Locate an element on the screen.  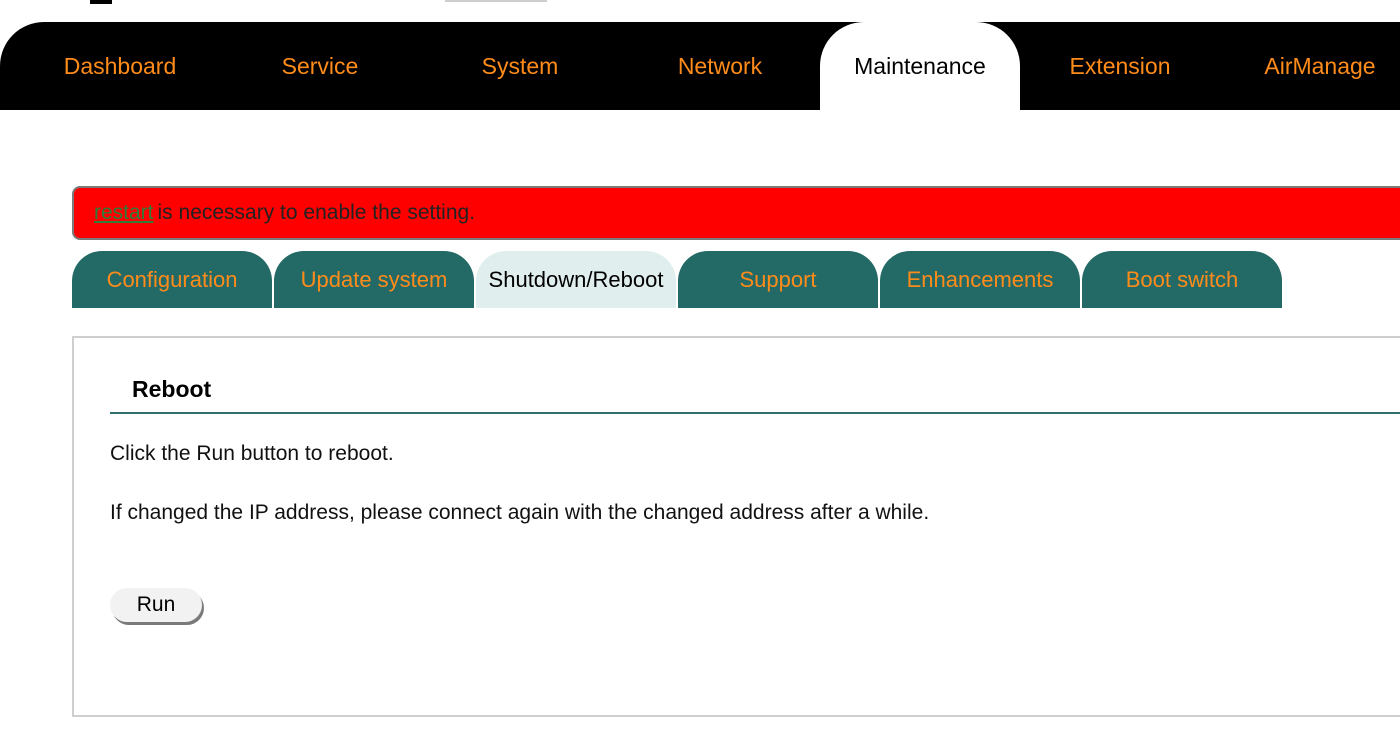
tab-label: Boot switch is located at coordinates (1182, 279).